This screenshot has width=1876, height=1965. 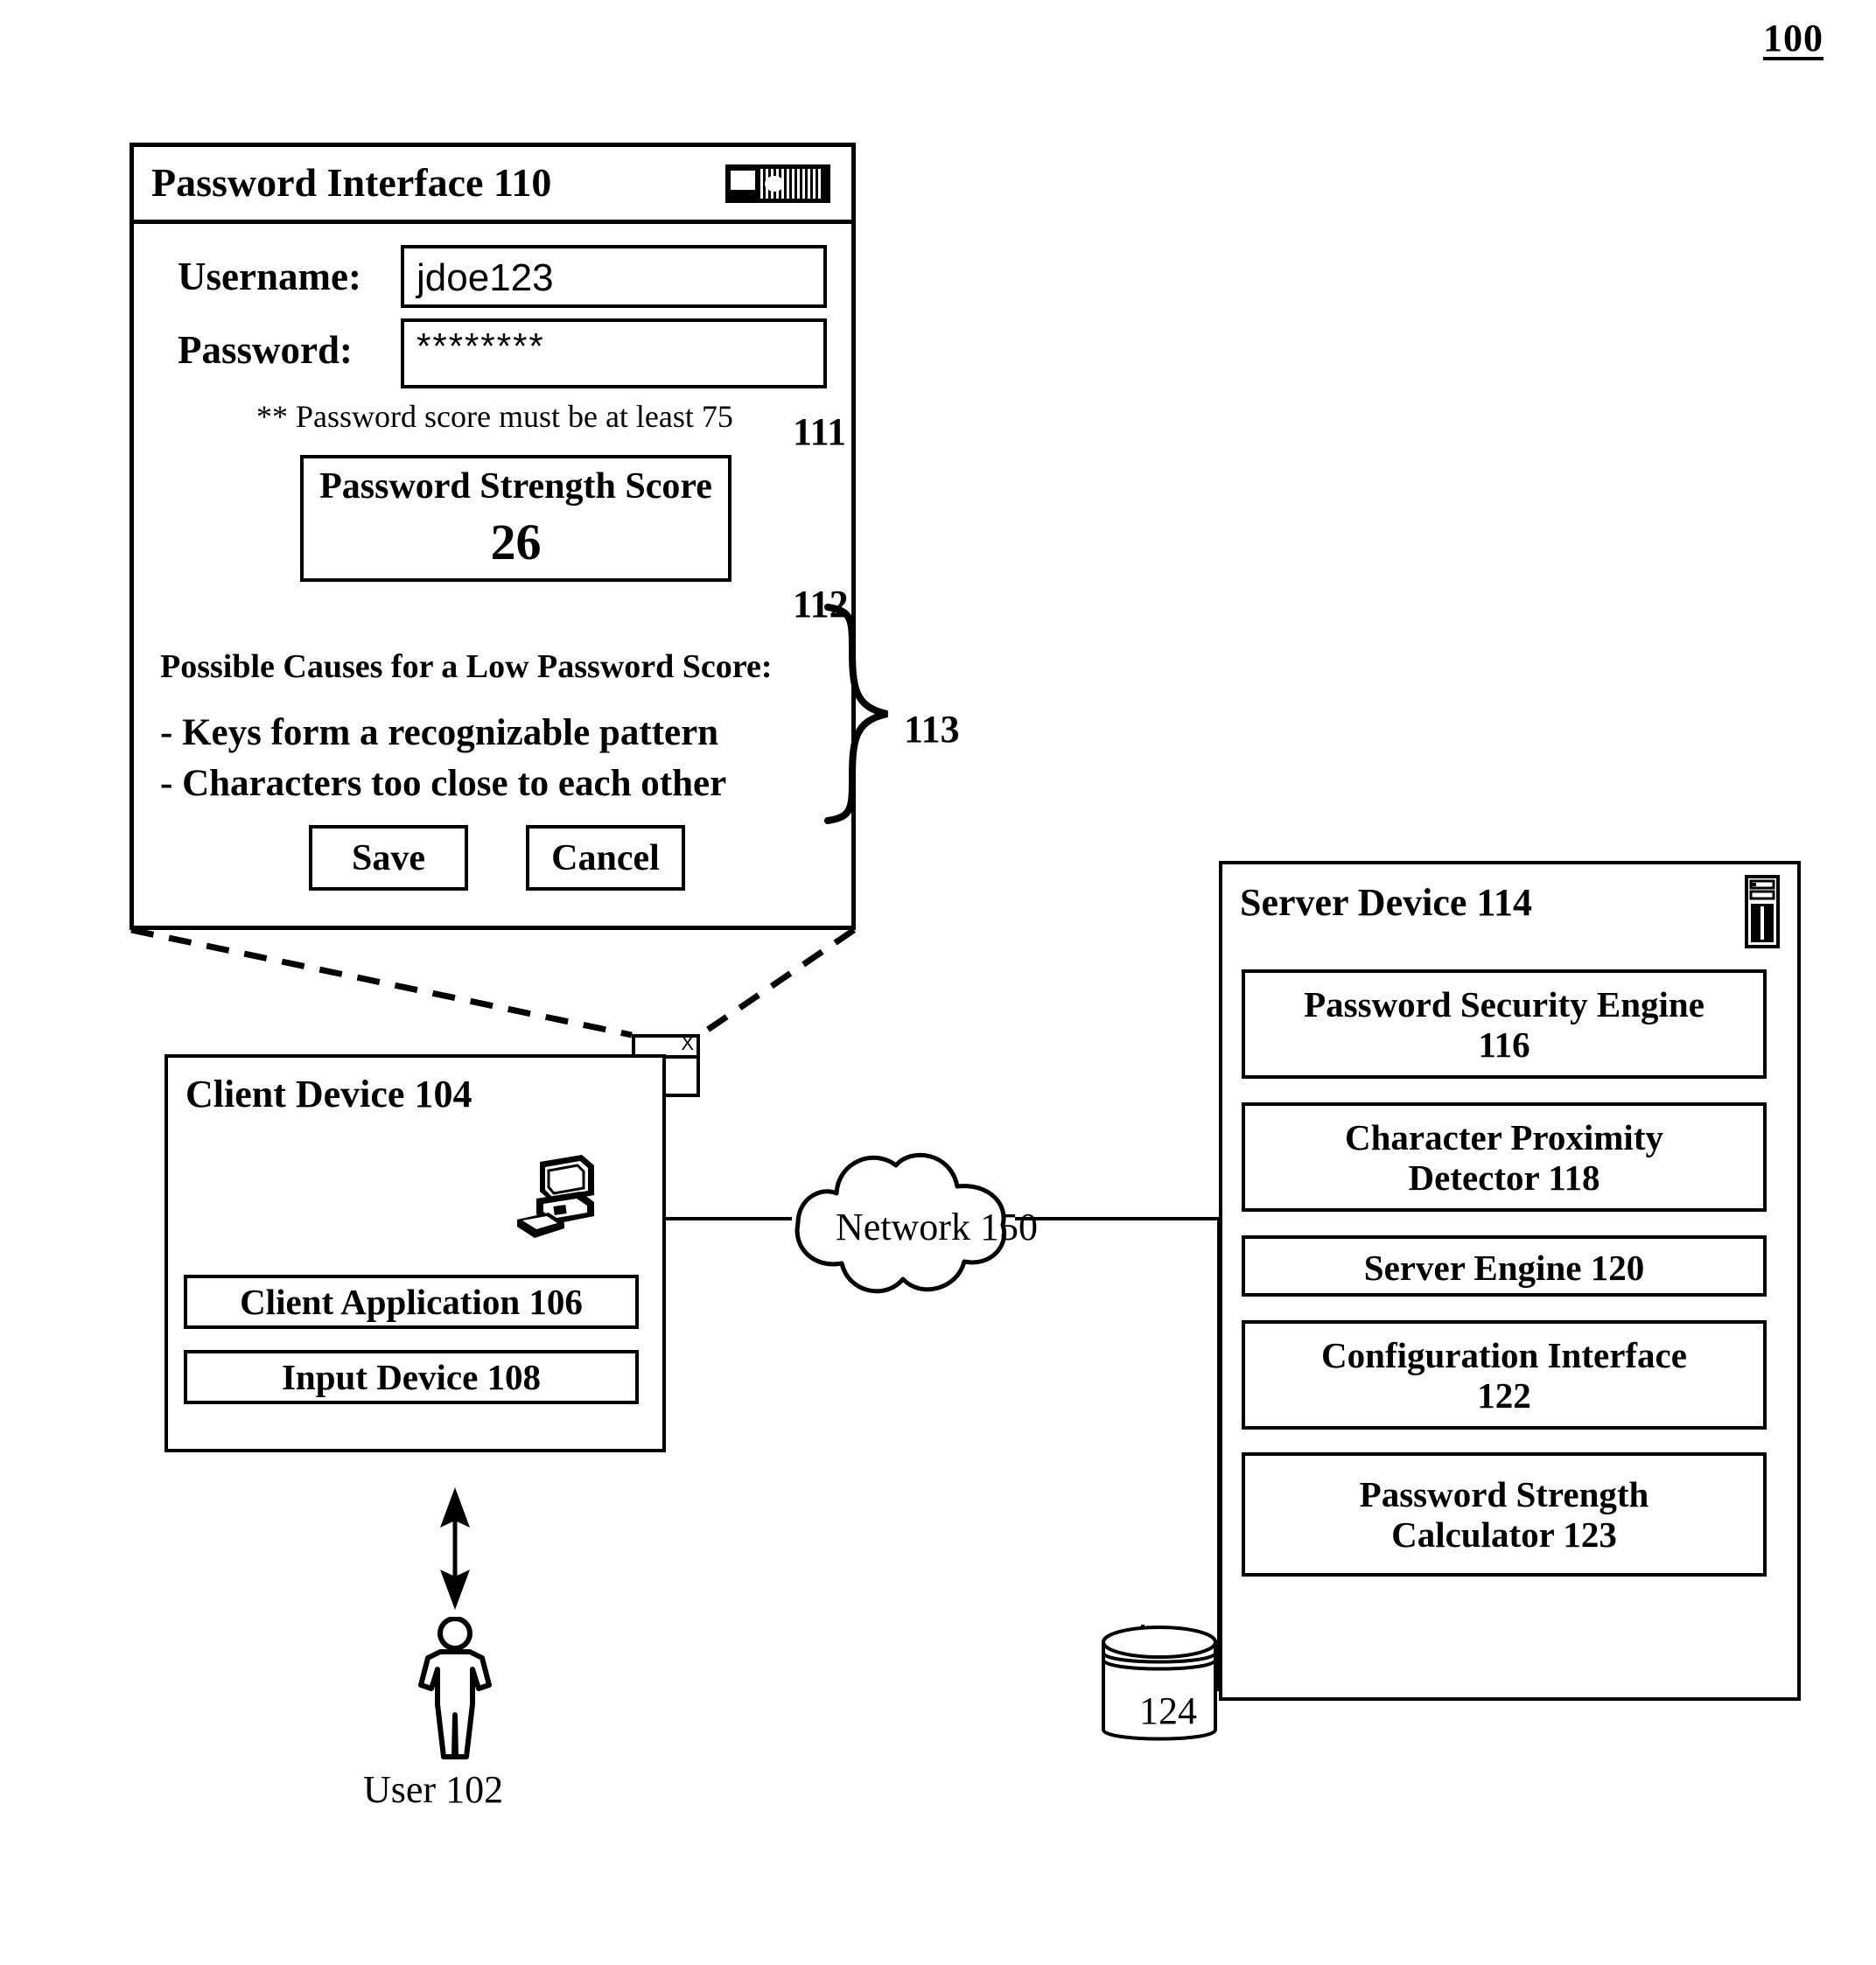 What do you see at coordinates (614, 353) in the screenshot?
I see `password-input: ********` at bounding box center [614, 353].